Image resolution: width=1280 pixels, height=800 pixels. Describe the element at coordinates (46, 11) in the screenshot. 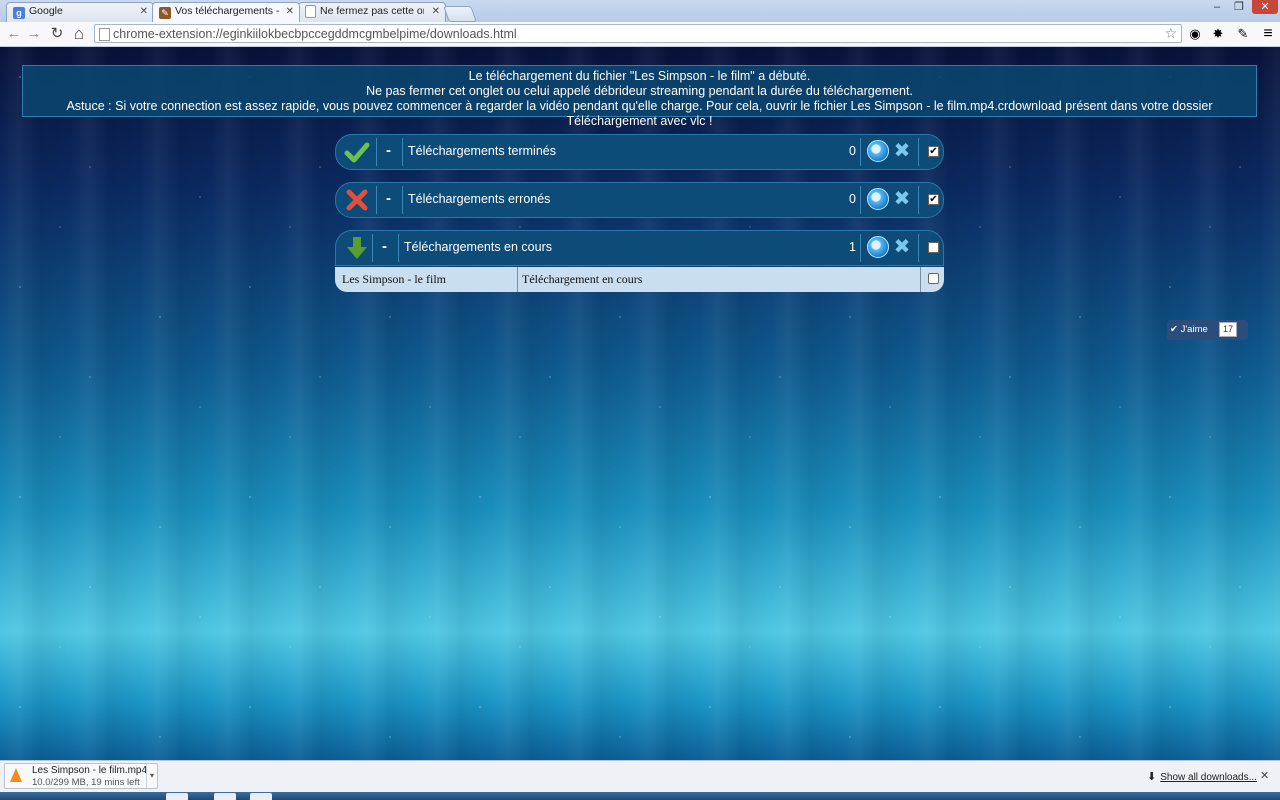

I see `tab-title: Google` at that location.